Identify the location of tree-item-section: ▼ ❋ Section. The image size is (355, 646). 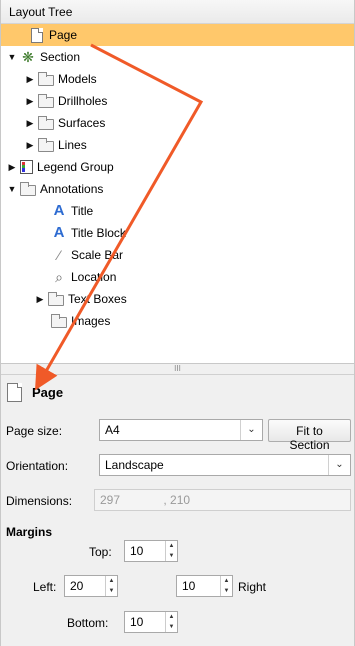
(44, 57).